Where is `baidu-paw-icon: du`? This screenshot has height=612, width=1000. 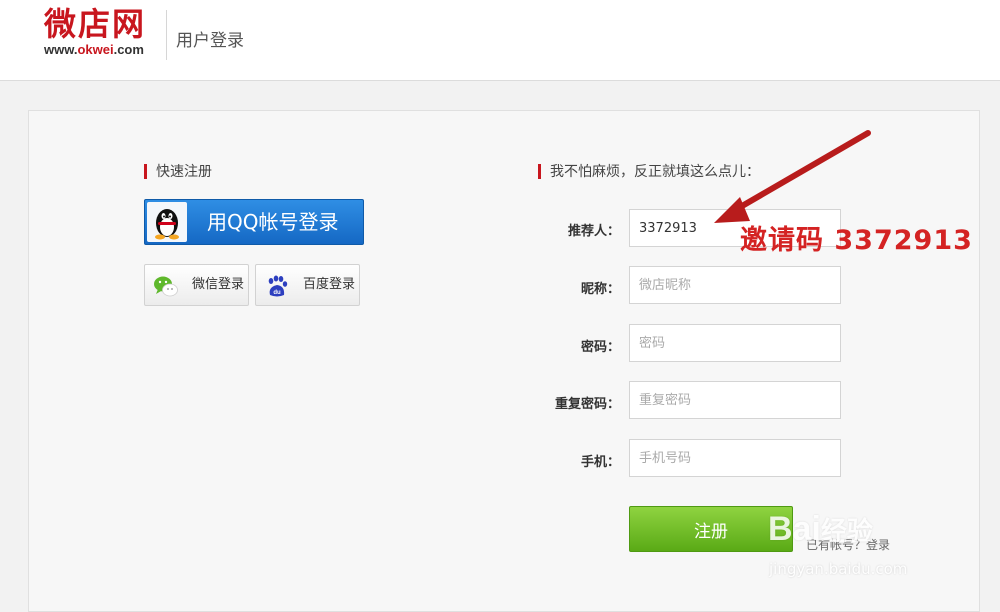 baidu-paw-icon: du is located at coordinates (277, 286).